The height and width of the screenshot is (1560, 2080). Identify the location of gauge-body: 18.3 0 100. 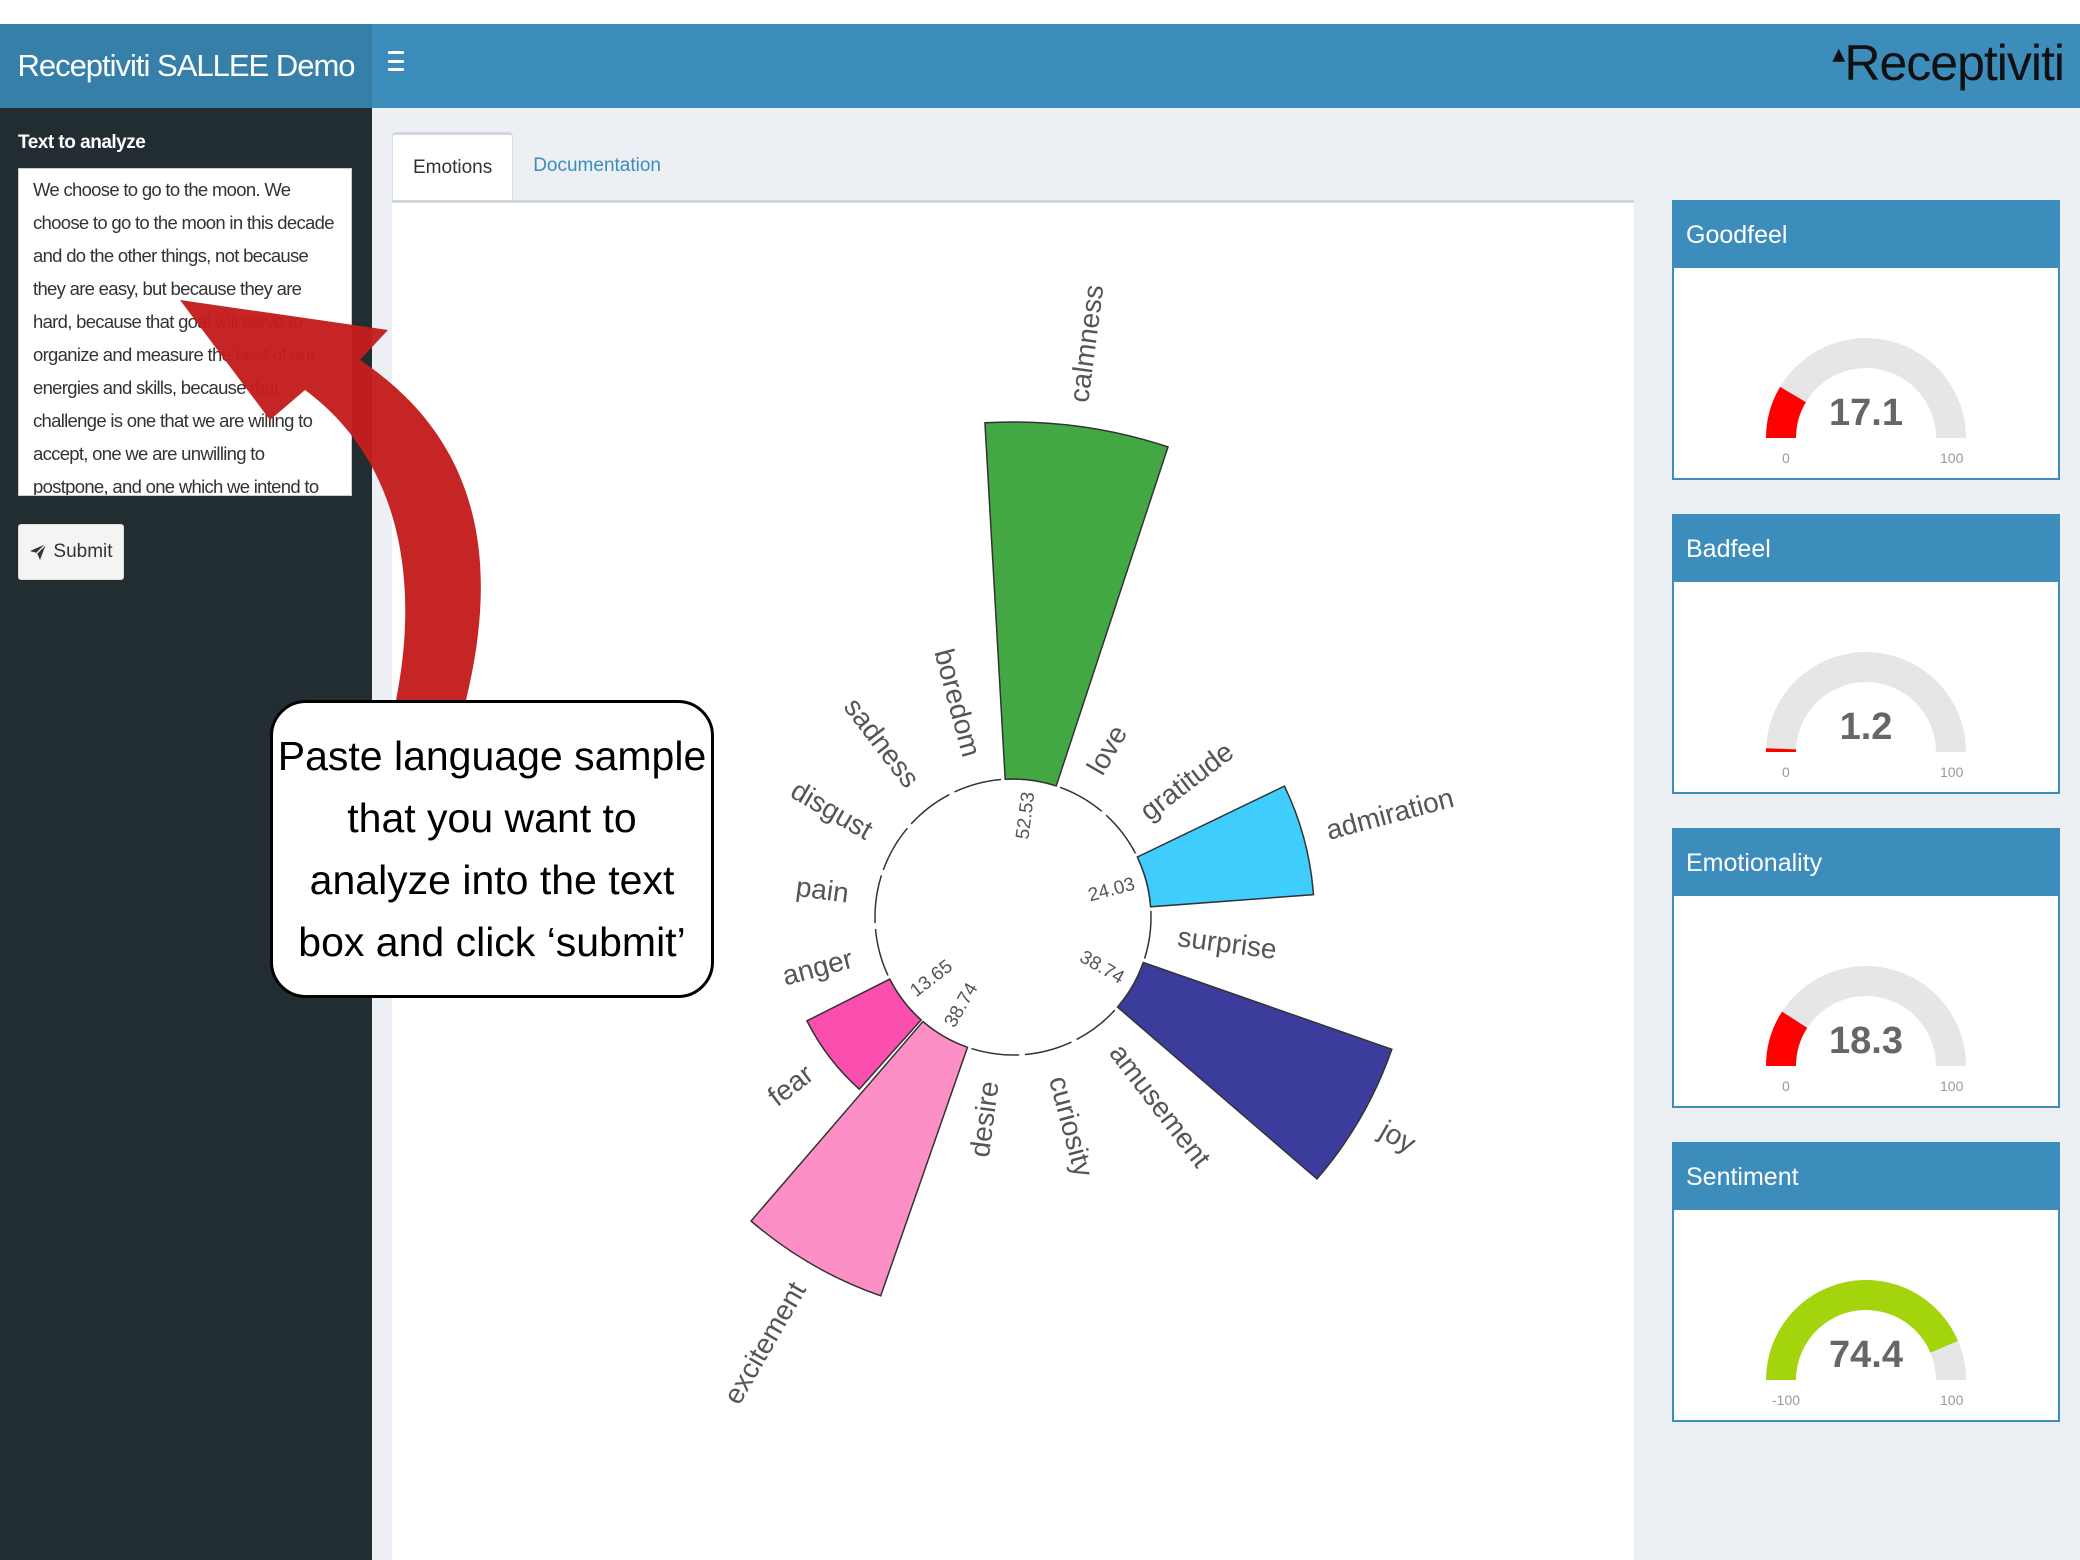
(1866, 1001).